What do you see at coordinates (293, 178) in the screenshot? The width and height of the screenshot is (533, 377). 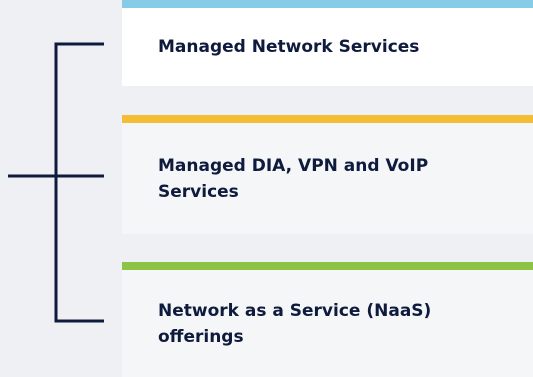 I see `service-label: Managed DIA, VPN and VoIP Services` at bounding box center [293, 178].